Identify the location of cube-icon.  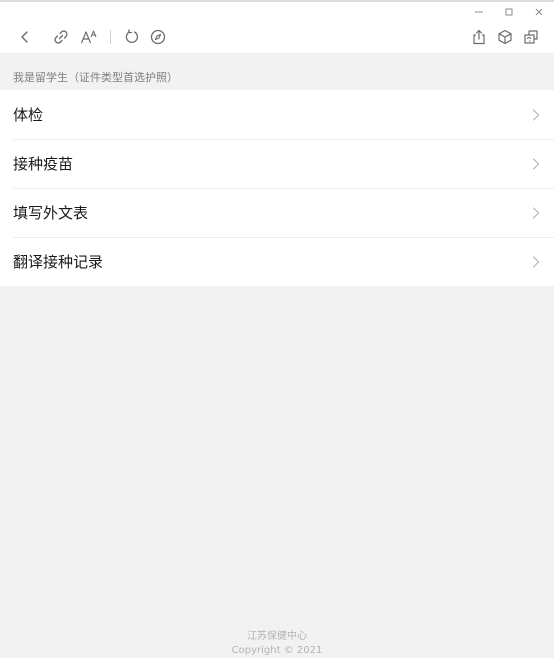
(505, 37).